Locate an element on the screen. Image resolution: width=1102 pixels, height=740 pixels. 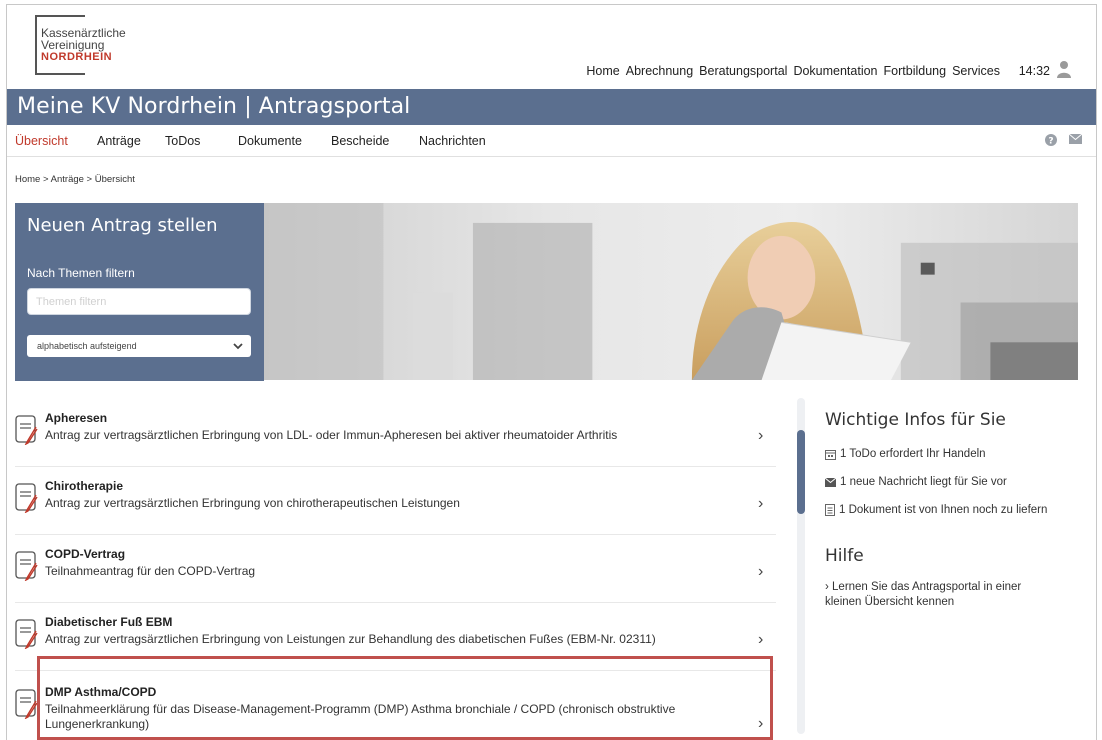
message-info: 1 neue Nachricht liegt für Sie vor is located at coordinates (960, 482).